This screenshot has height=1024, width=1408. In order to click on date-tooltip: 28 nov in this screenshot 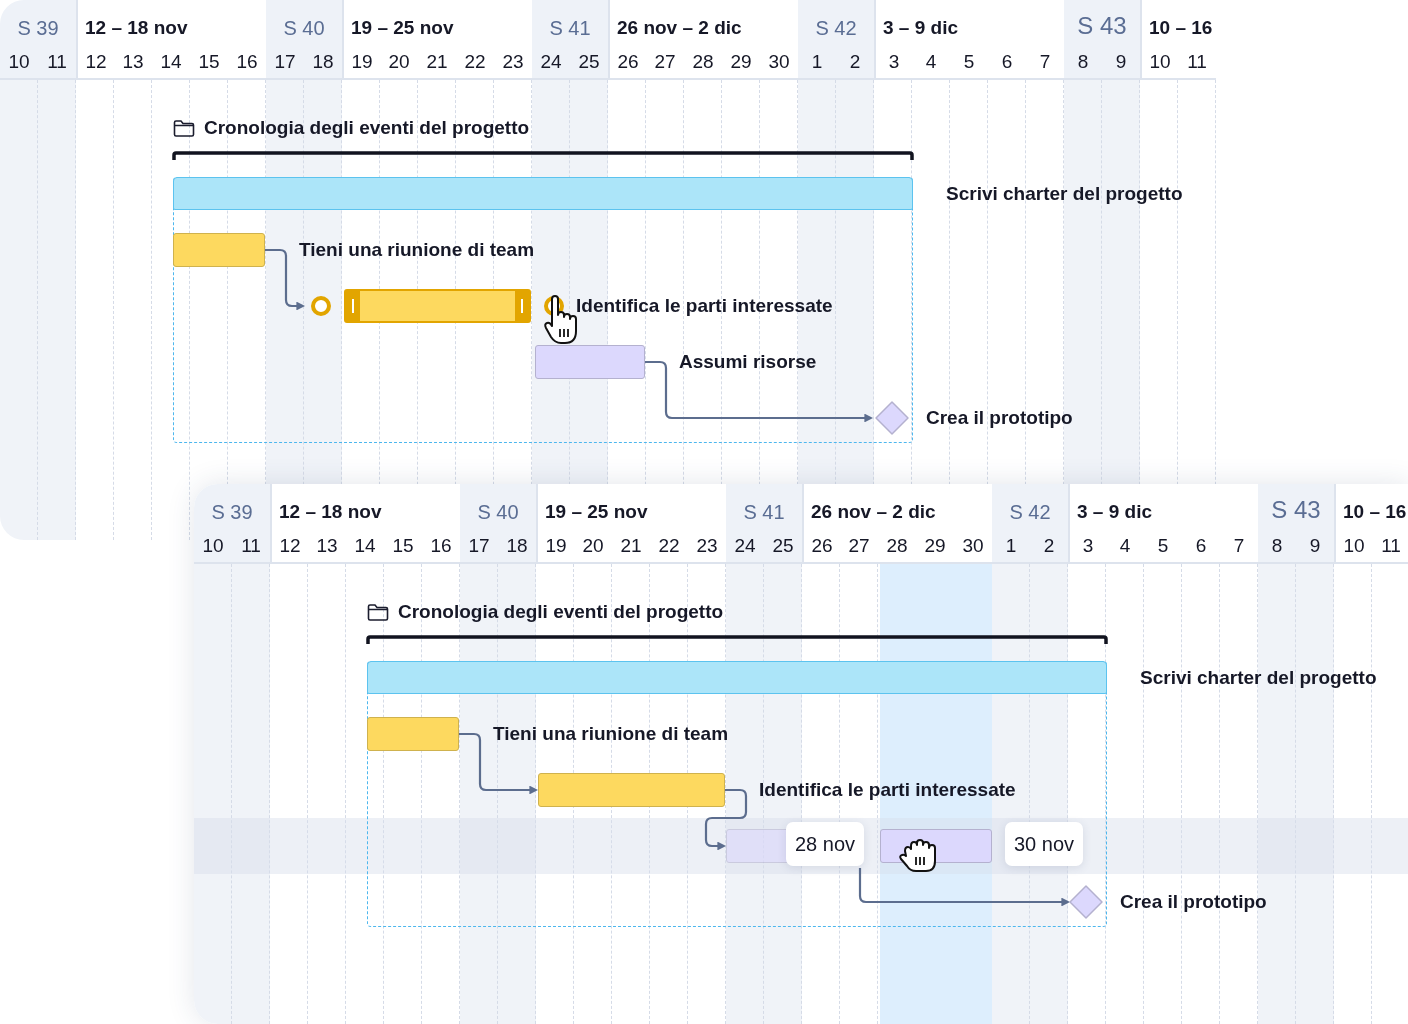, I will do `click(825, 844)`.